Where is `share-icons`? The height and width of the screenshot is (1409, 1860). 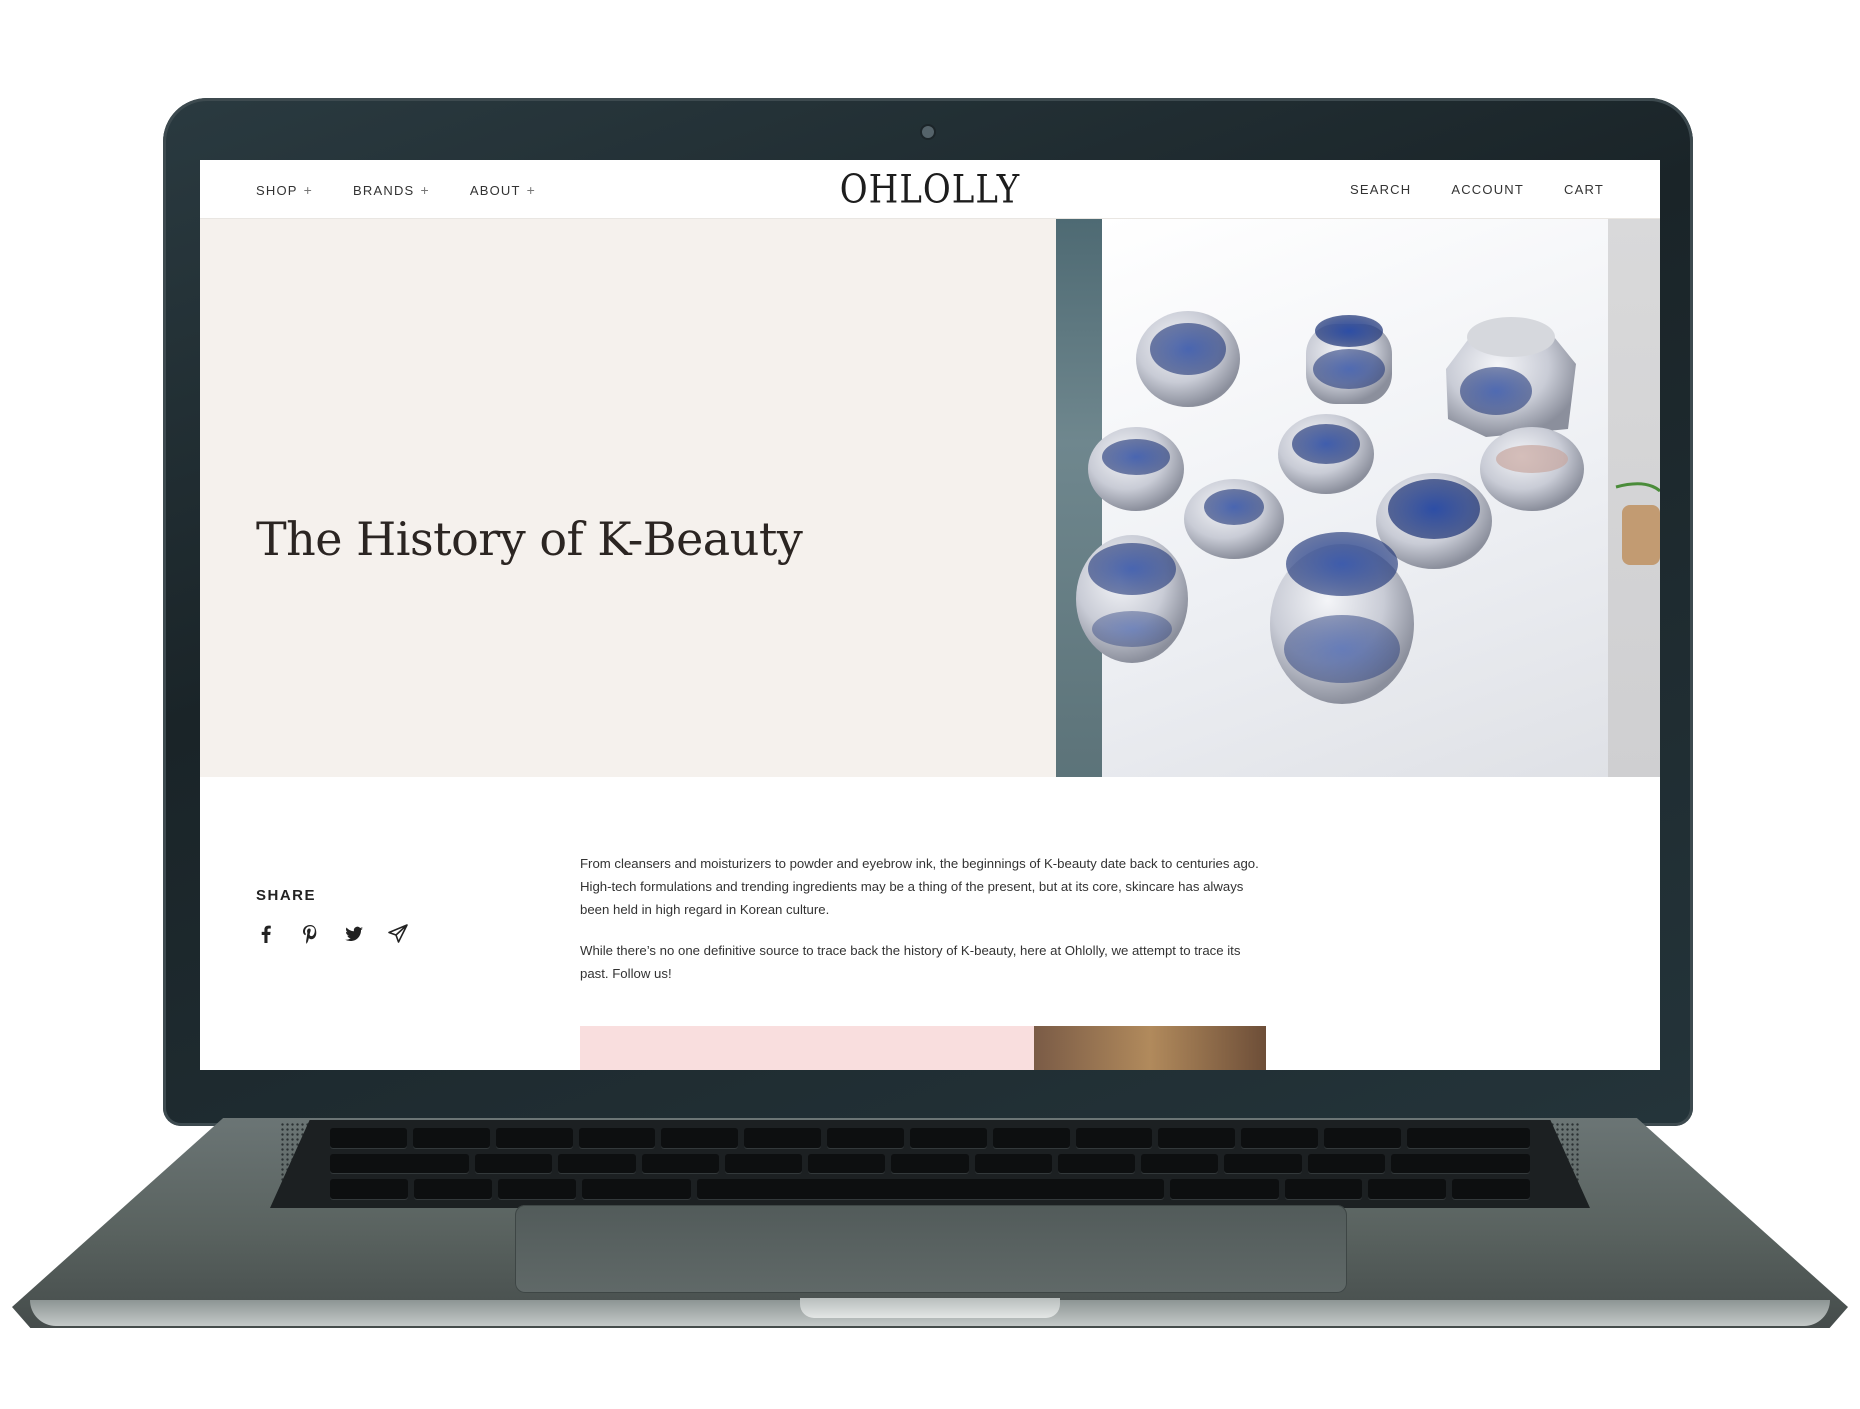
share-icons is located at coordinates (332, 934).